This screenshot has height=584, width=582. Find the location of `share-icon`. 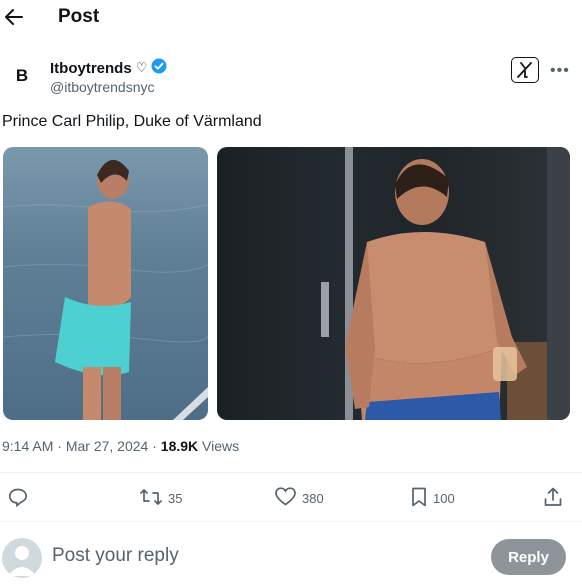

share-icon is located at coordinates (553, 498).